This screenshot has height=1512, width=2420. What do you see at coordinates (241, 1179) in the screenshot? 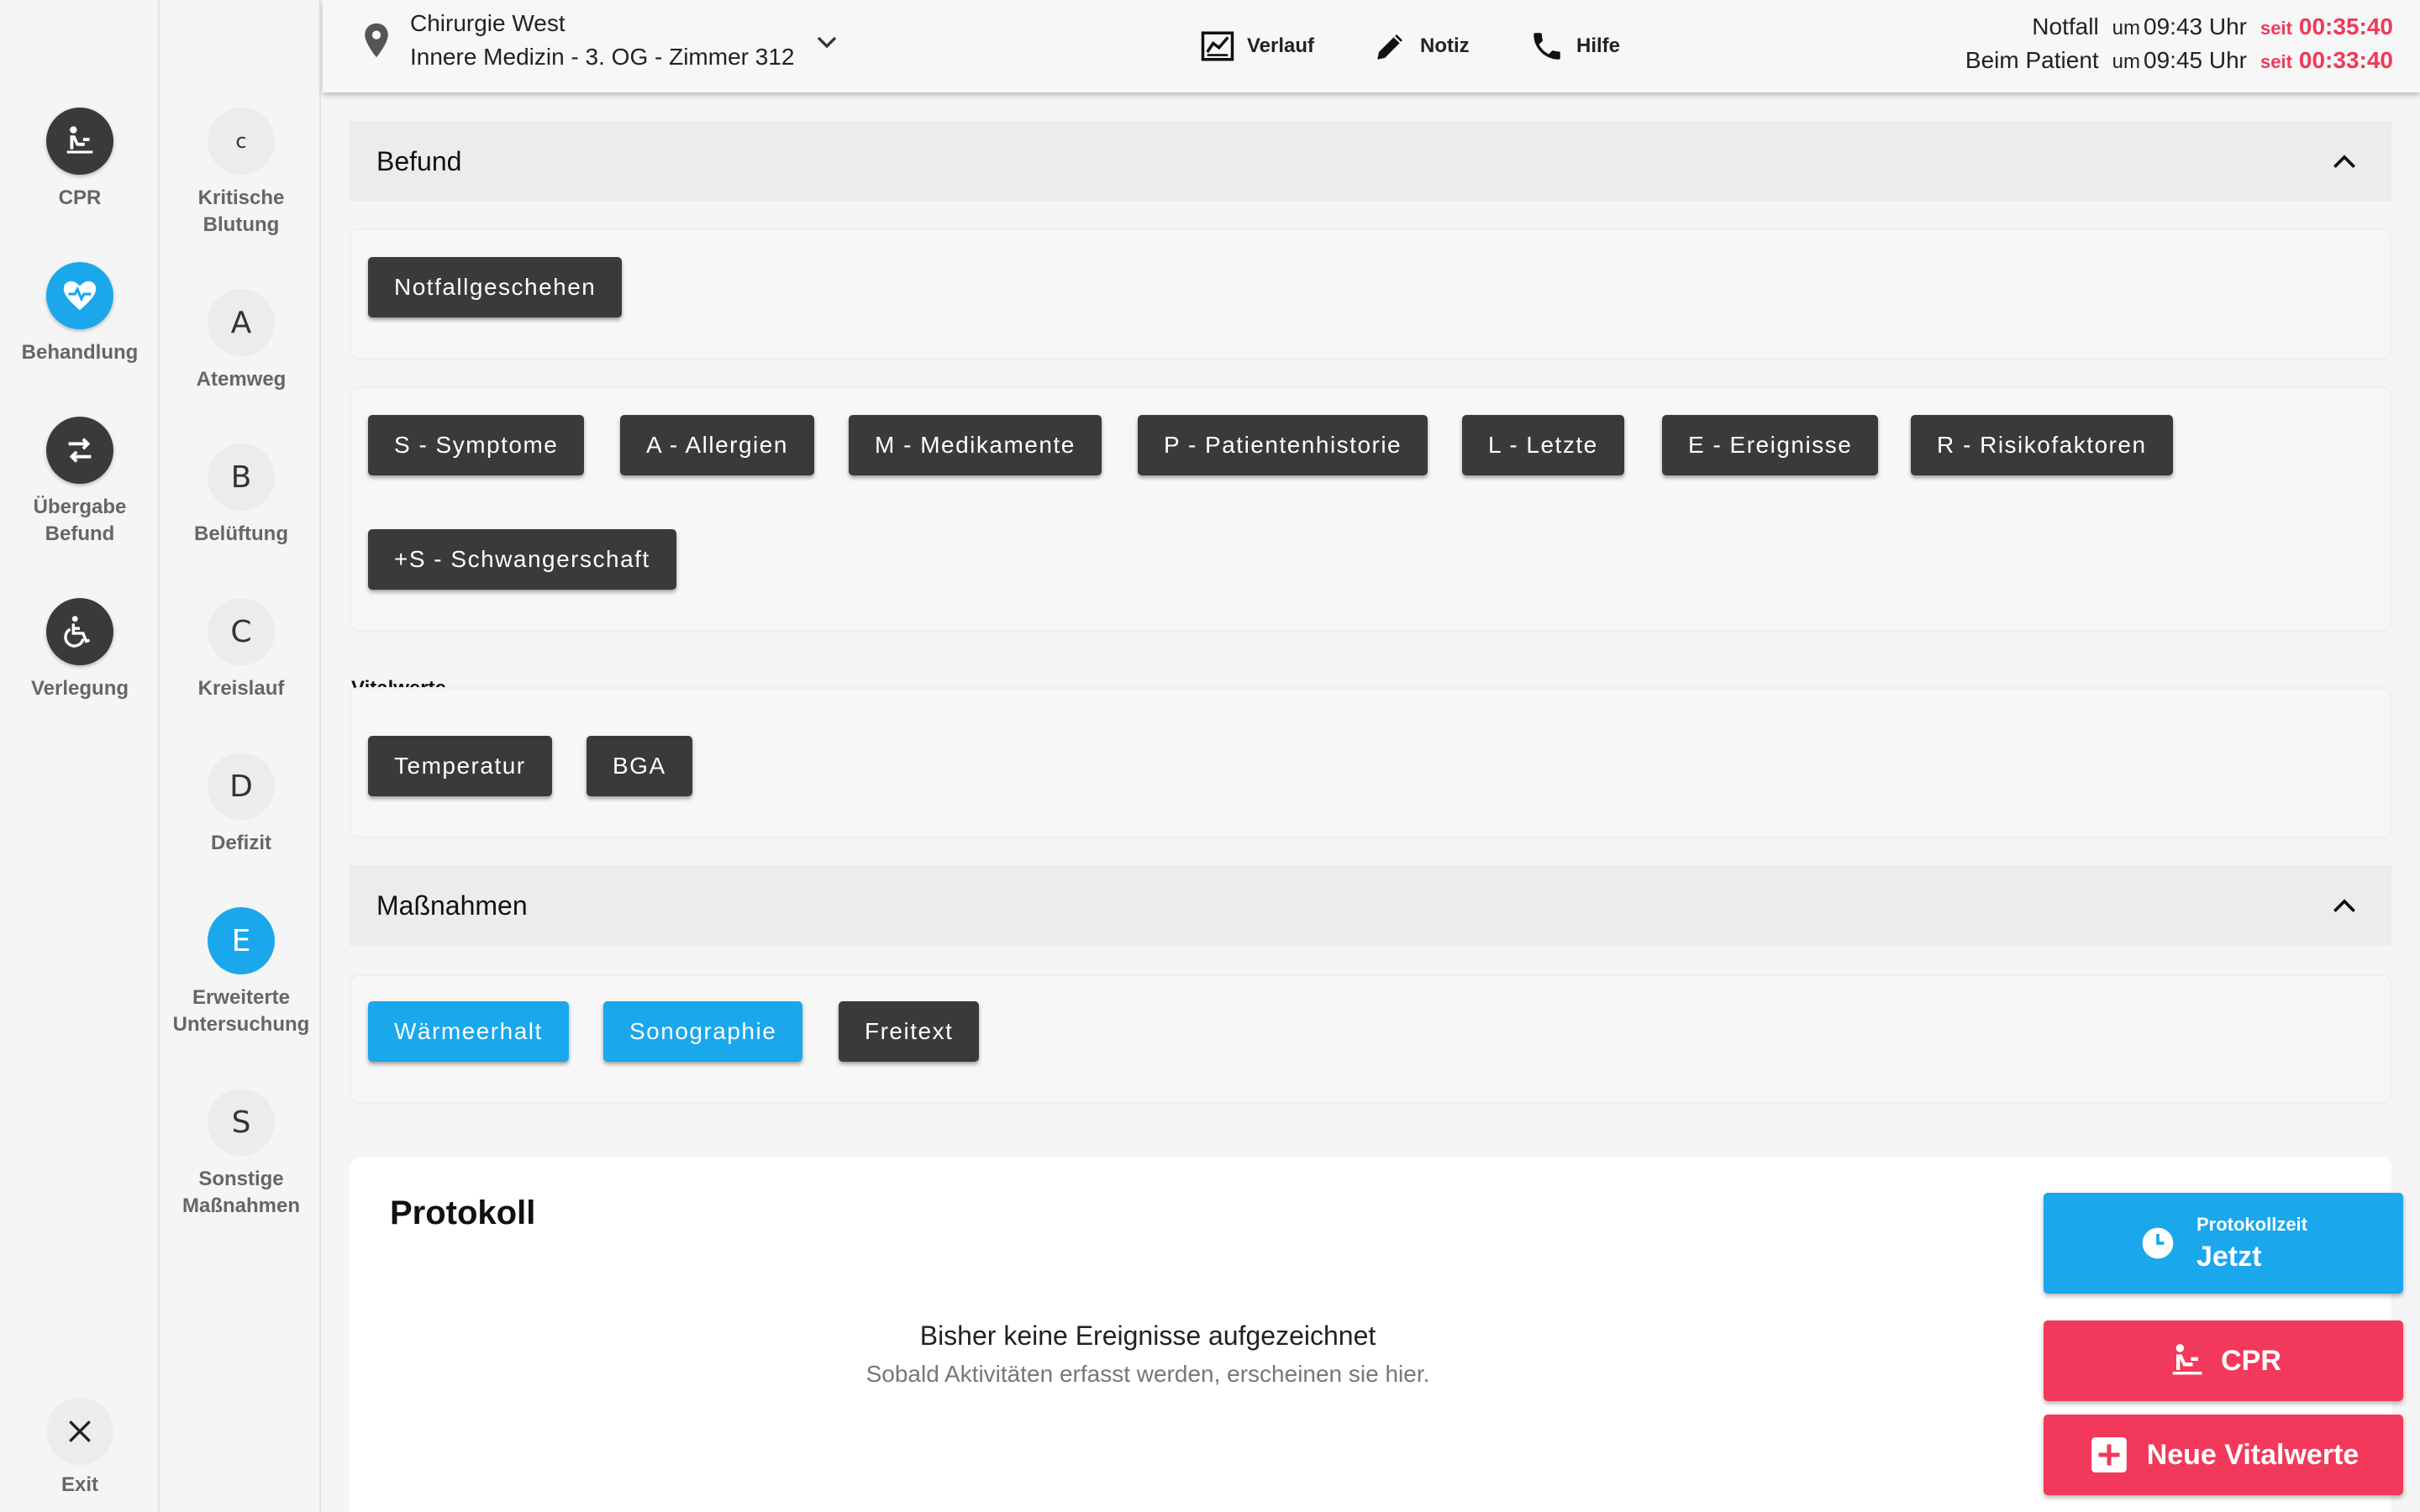
I see `abcde-label-line1: Sonstige` at bounding box center [241, 1179].